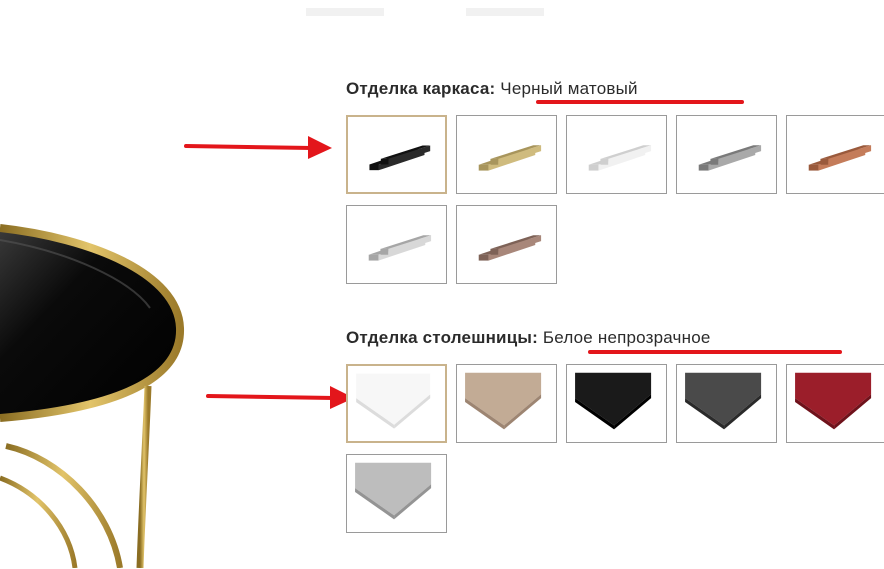  I want to click on top-finish-heading: Отделка столешницы: Белое непрозрачное, so click(528, 337).